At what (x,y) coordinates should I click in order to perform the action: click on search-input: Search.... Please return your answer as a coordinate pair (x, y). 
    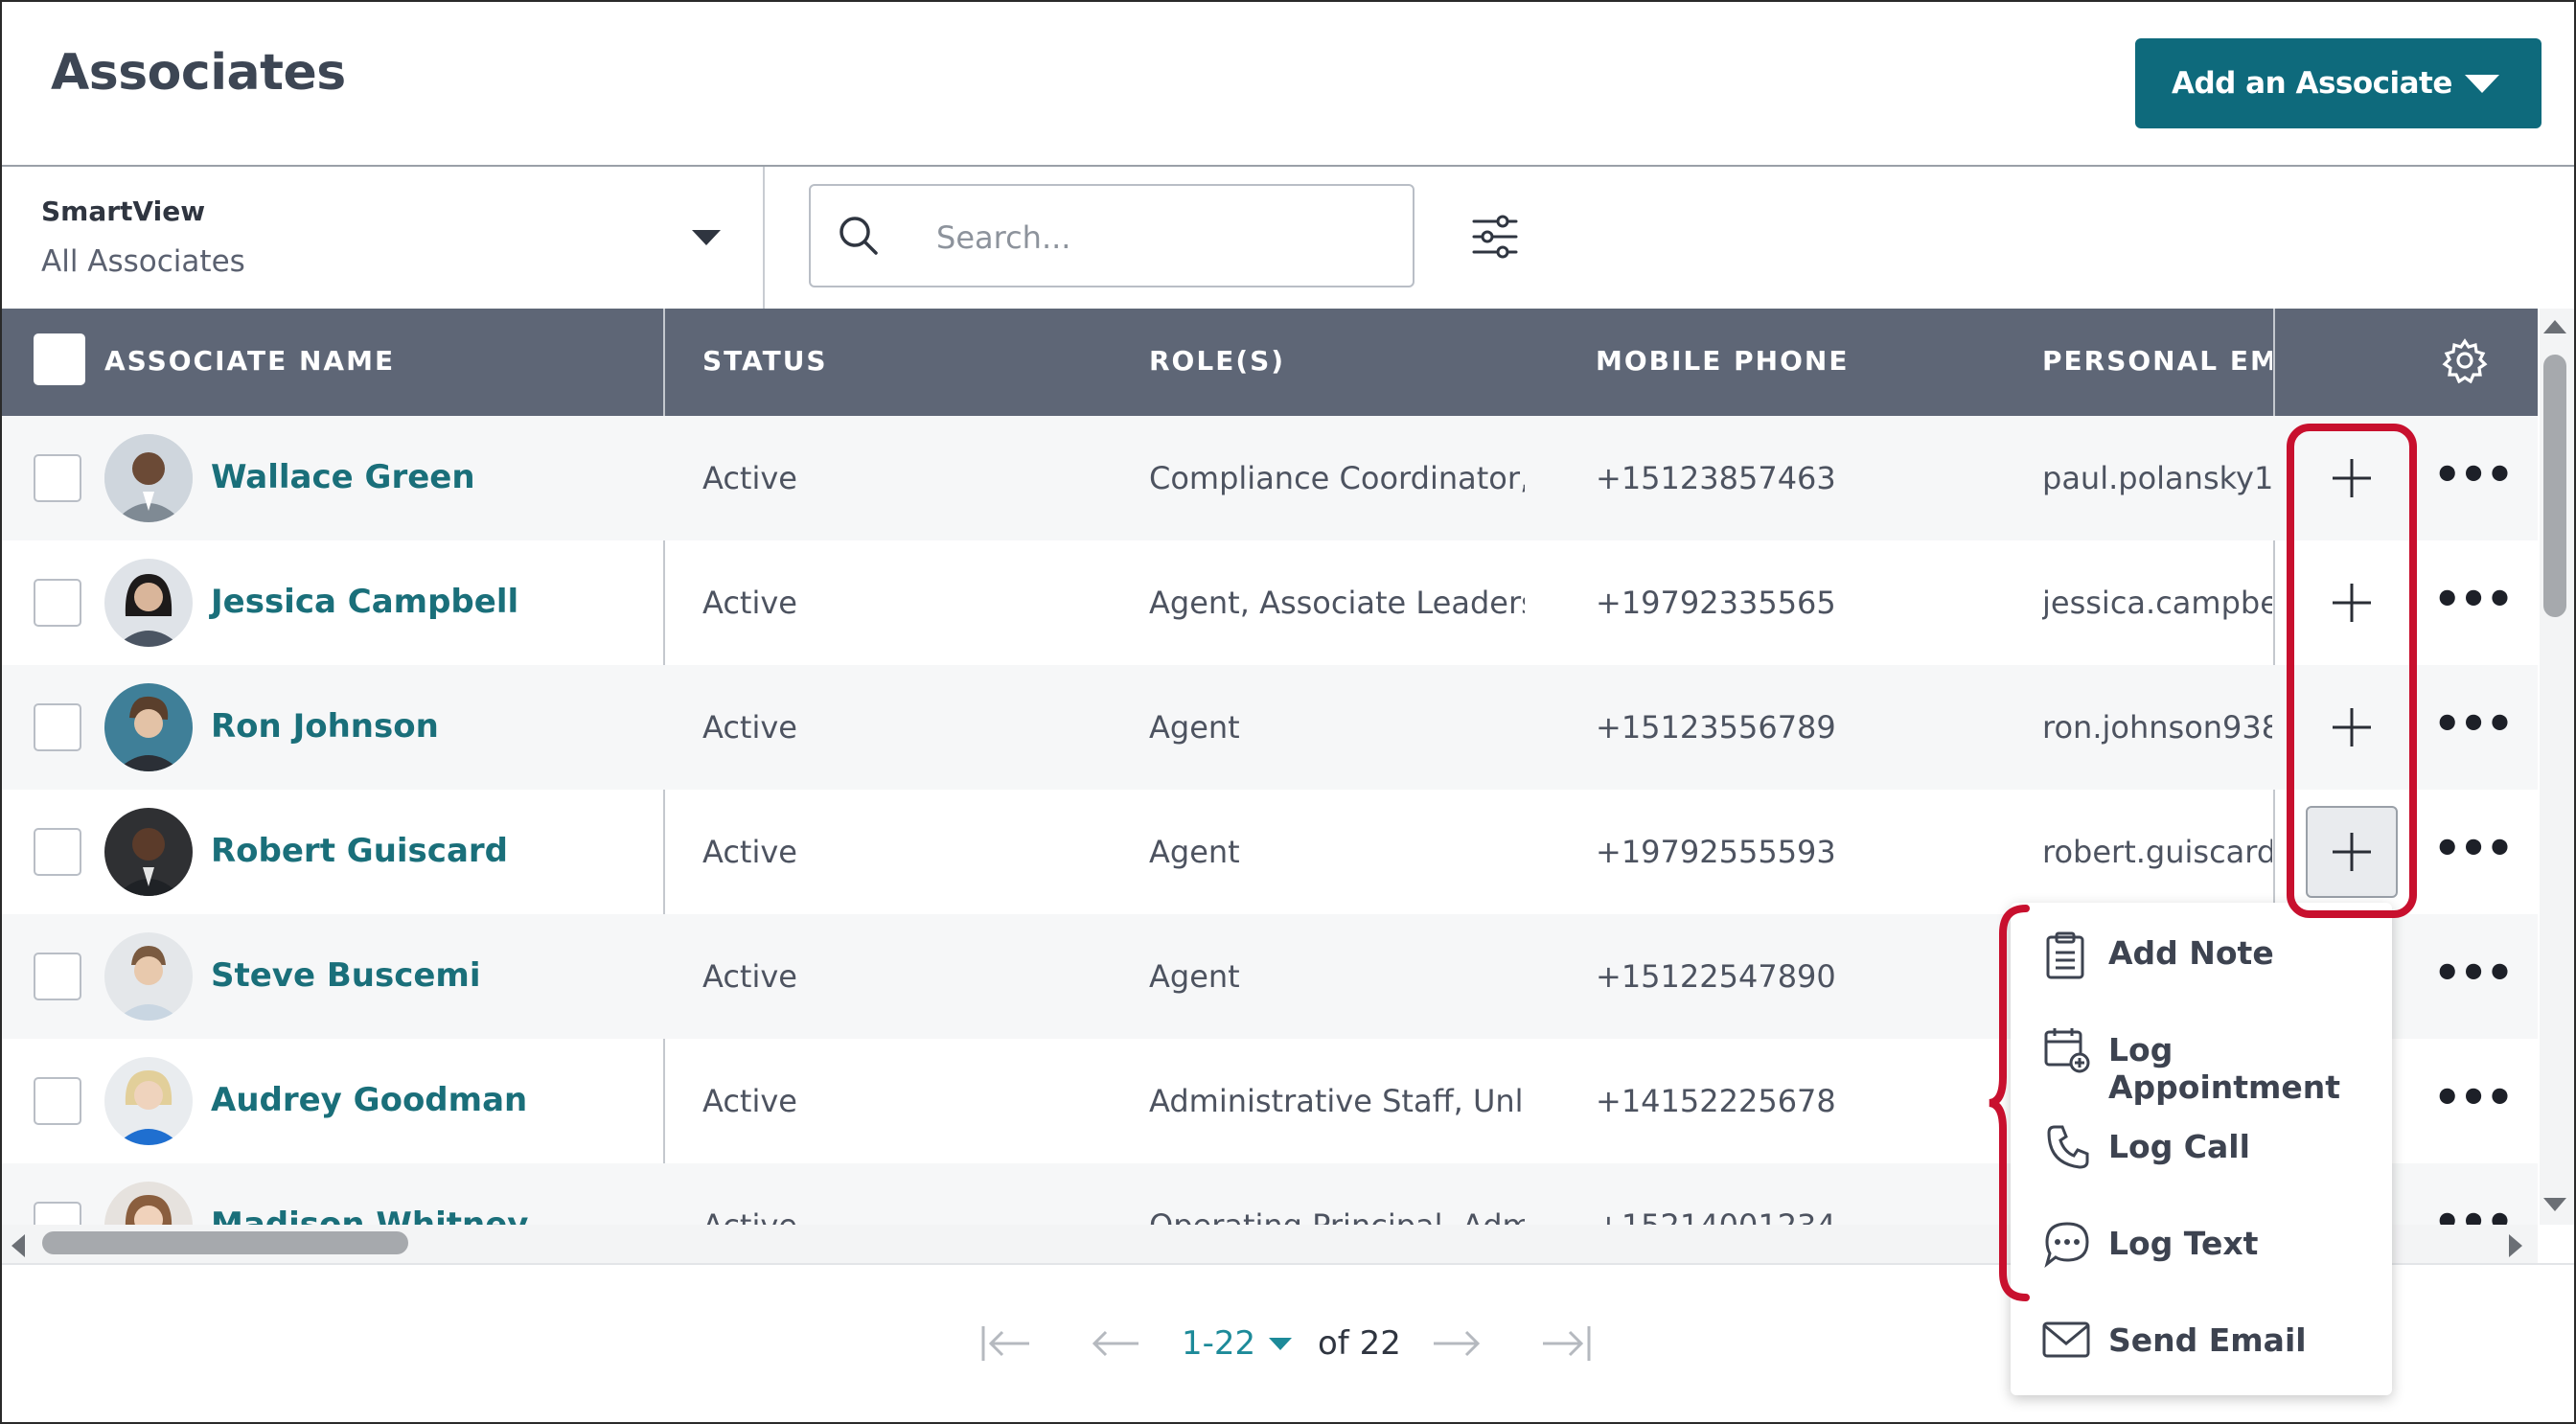
    Looking at the image, I should click on (1003, 237).